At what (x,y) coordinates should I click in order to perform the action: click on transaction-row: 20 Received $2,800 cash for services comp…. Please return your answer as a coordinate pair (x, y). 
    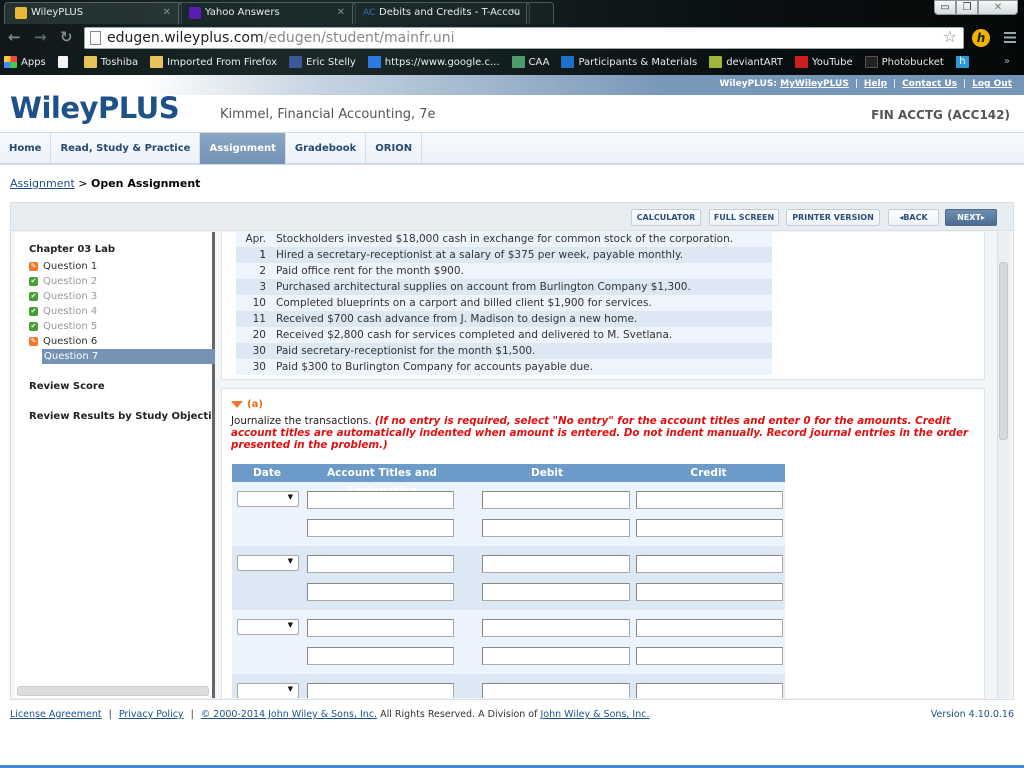
    Looking at the image, I should click on (504, 335).